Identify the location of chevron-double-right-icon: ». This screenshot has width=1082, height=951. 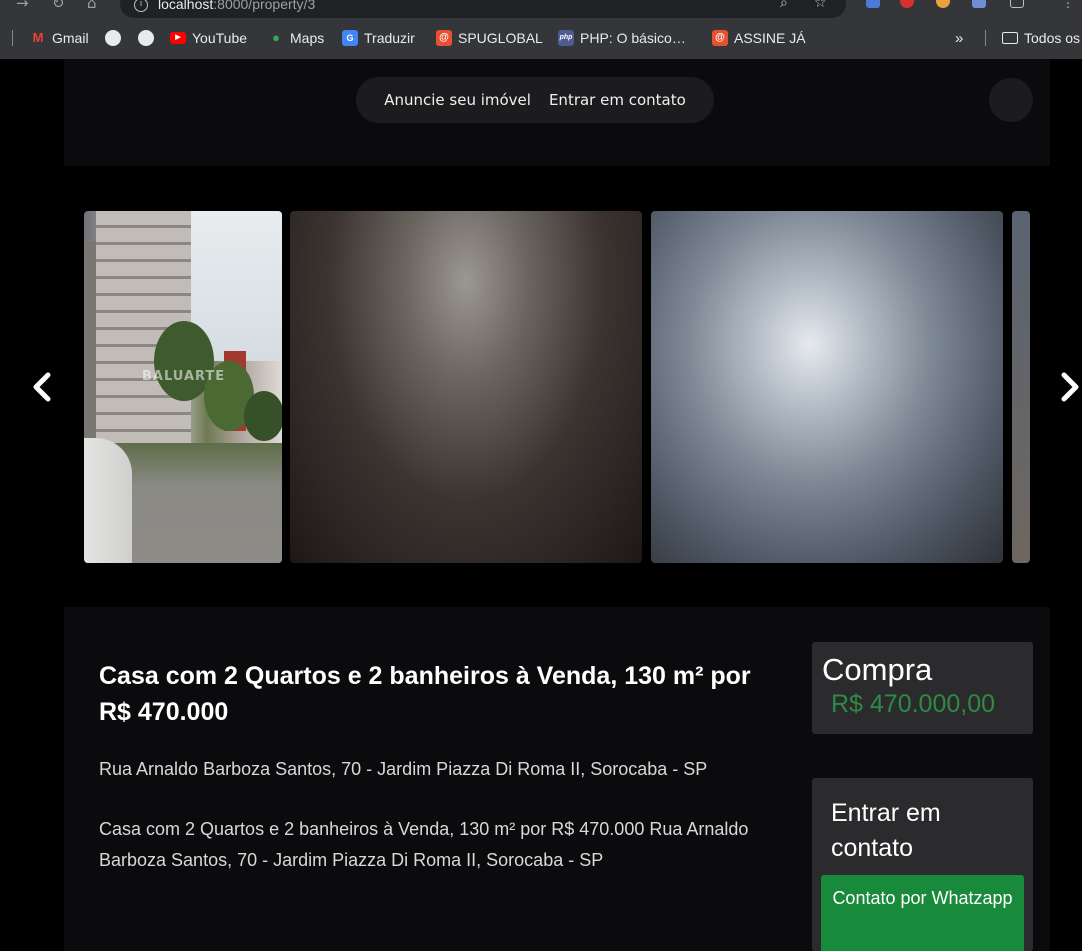
(959, 38).